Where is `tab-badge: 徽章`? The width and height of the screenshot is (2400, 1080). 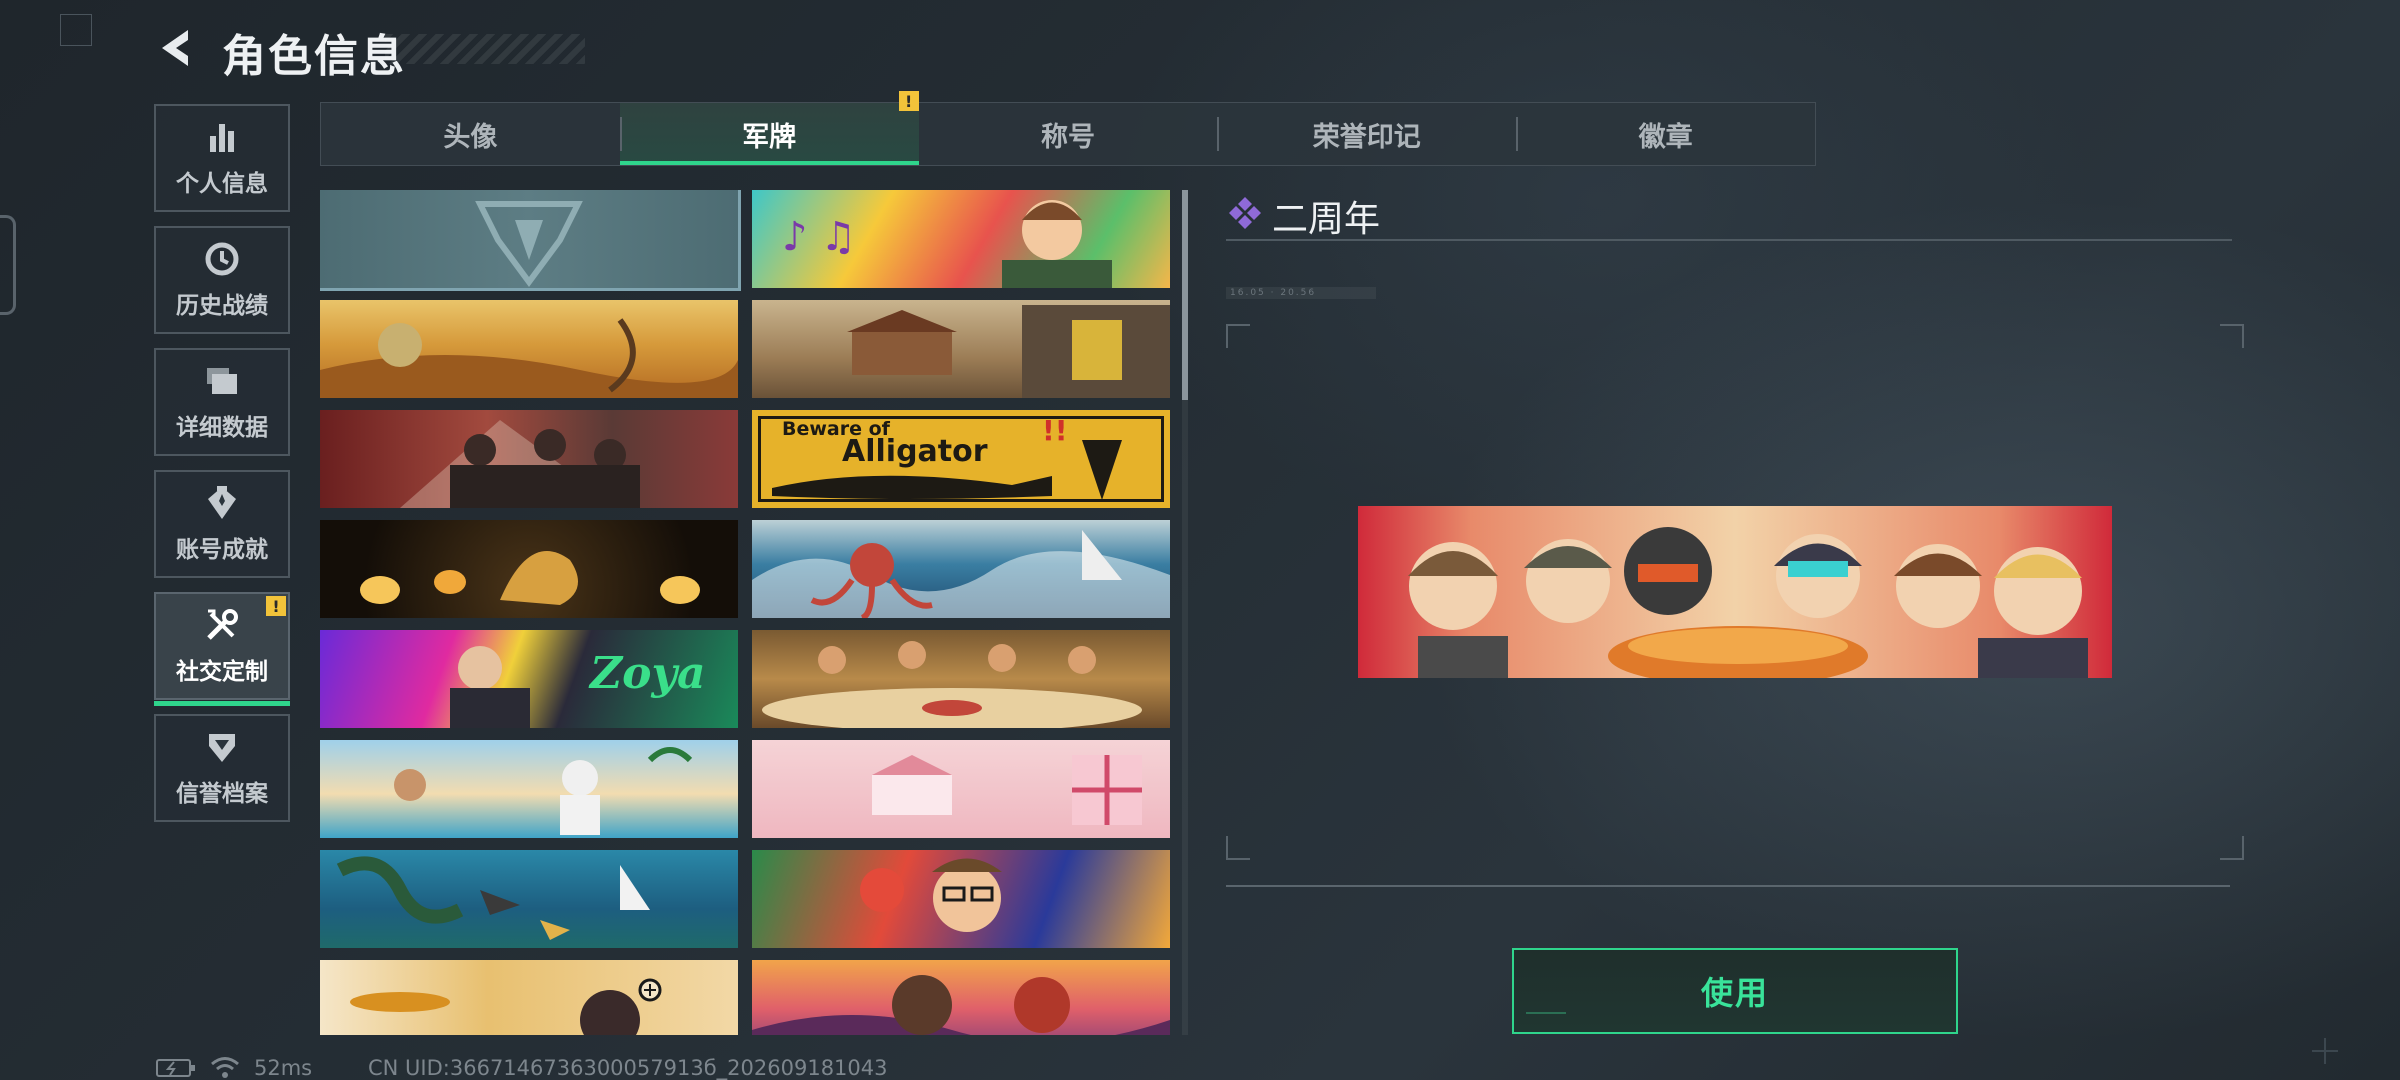 tab-badge: 徽章 is located at coordinates (1665, 134).